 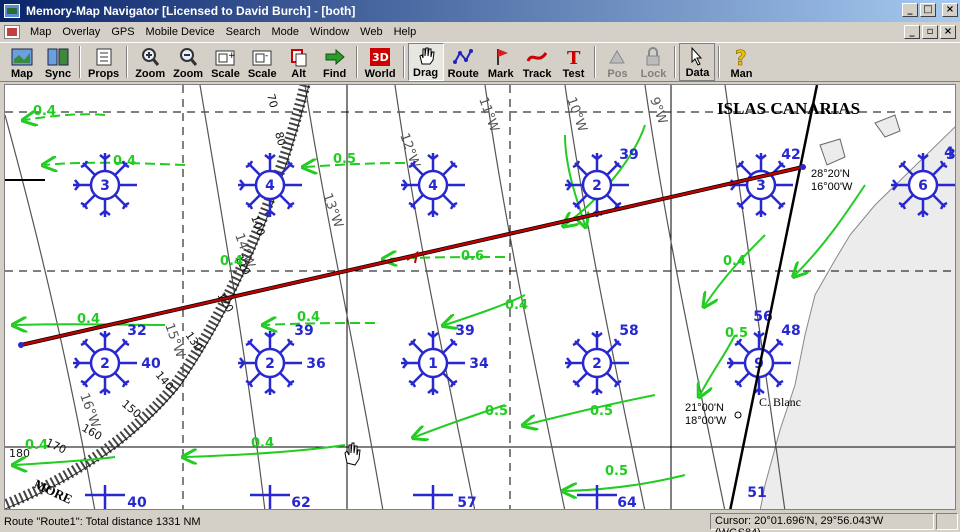 What do you see at coordinates (948, 32) in the screenshot?
I see `doc-close-button: ×` at bounding box center [948, 32].